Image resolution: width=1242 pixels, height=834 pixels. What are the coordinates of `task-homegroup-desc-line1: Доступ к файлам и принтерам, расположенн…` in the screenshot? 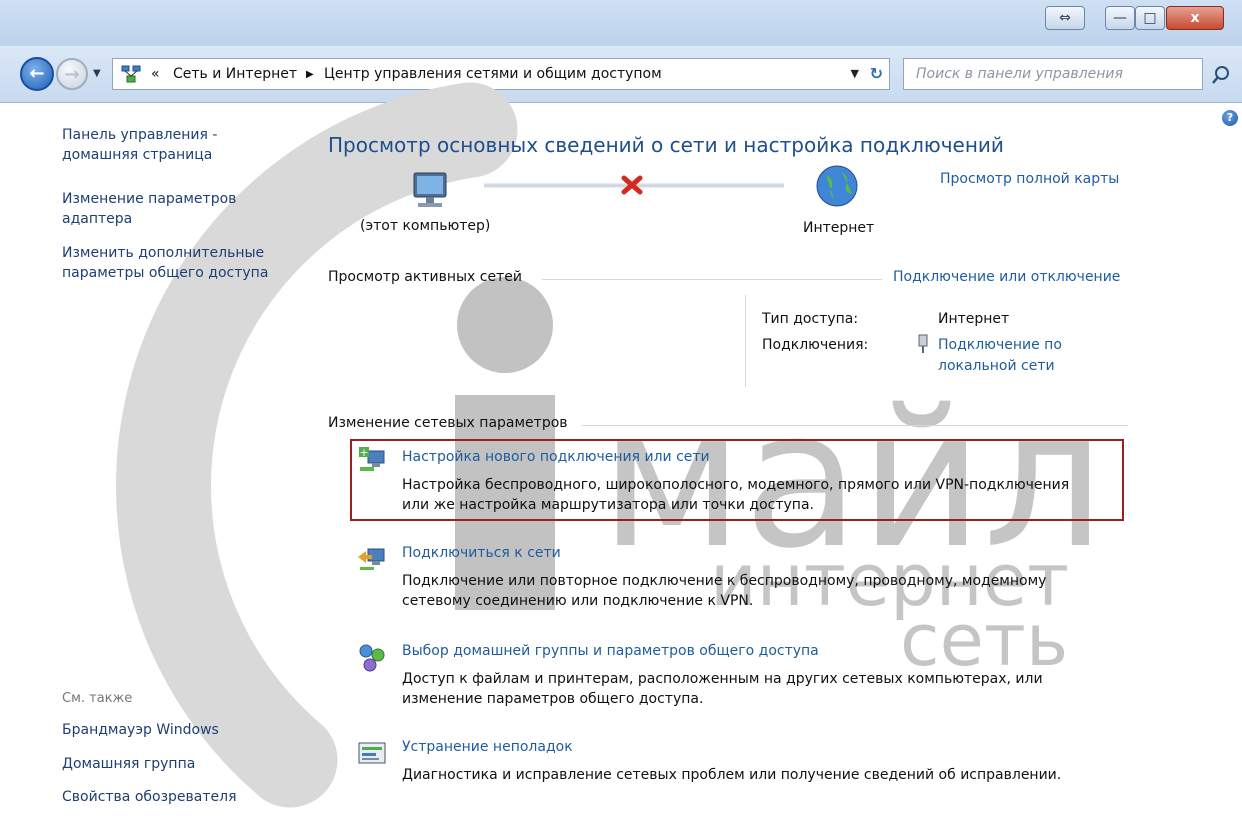 It's located at (722, 679).